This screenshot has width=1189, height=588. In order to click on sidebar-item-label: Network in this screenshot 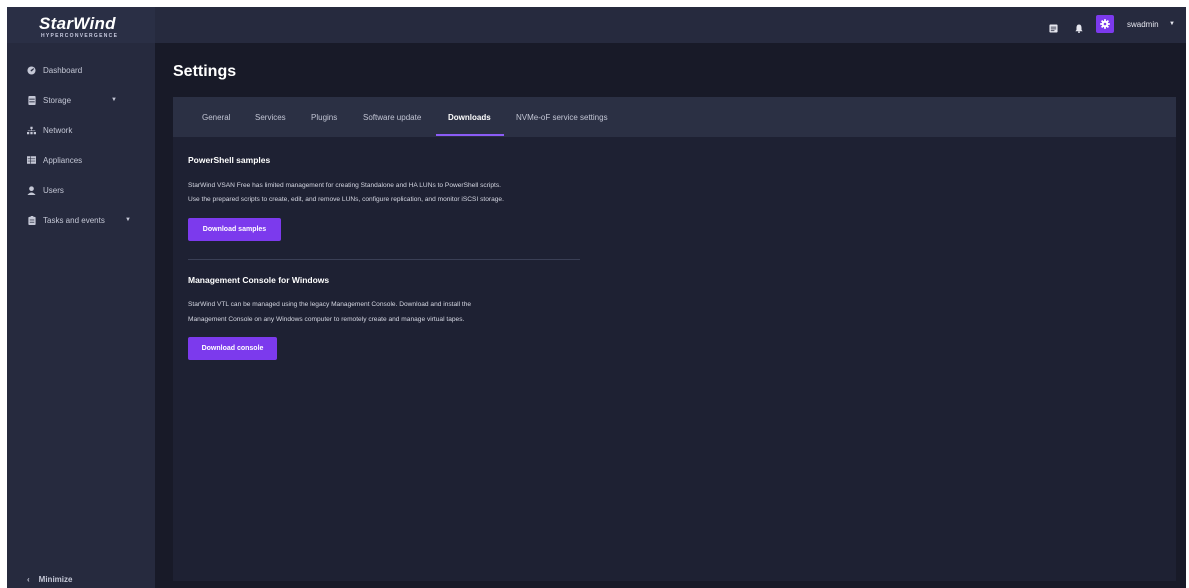, I will do `click(58, 130)`.